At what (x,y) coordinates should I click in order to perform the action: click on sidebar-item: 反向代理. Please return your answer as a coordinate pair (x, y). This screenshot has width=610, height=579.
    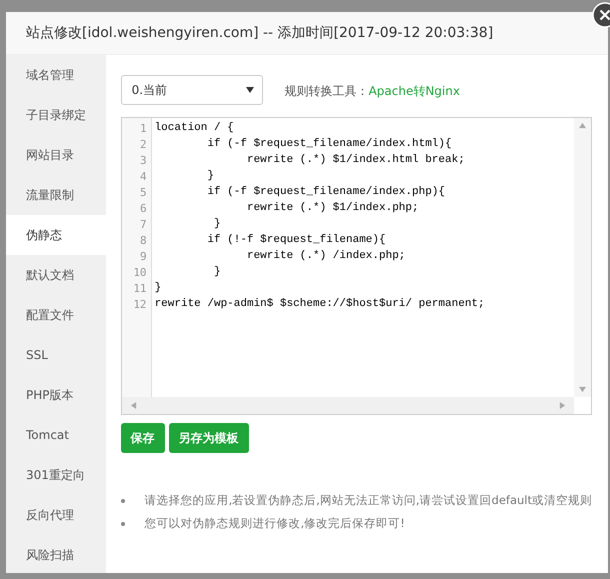
    Looking at the image, I should click on (56, 515).